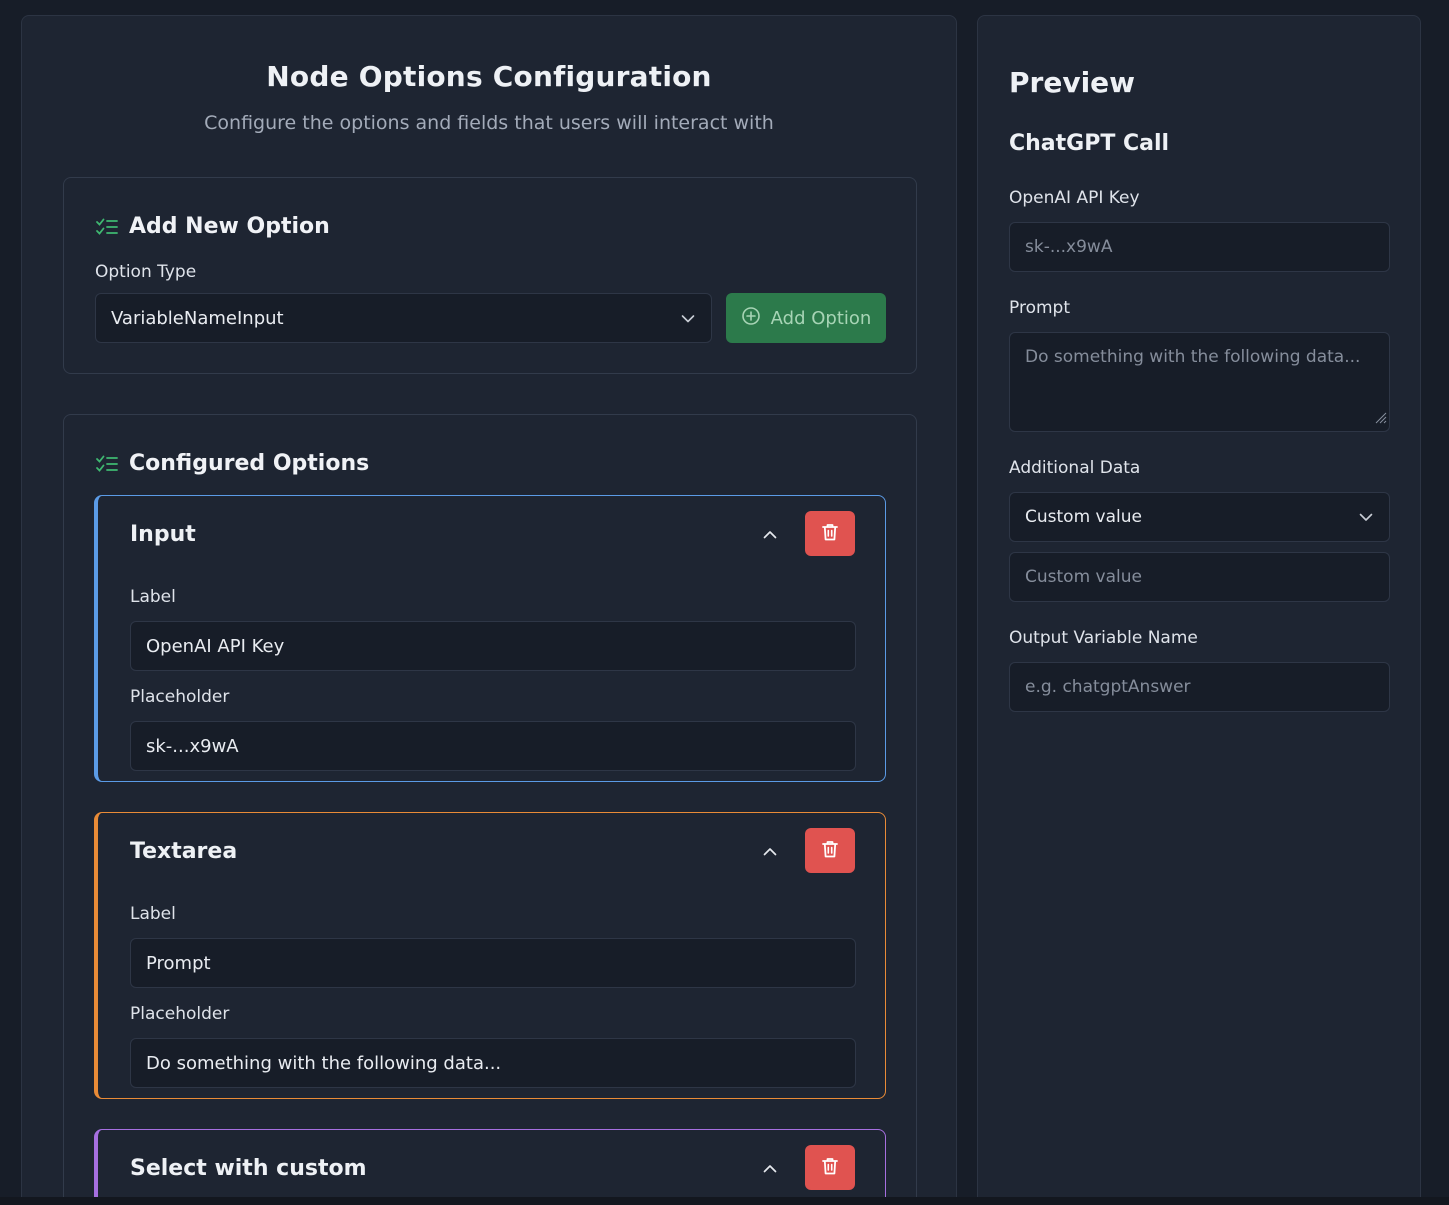  I want to click on add-option-heading: Add New Option, so click(212, 226).